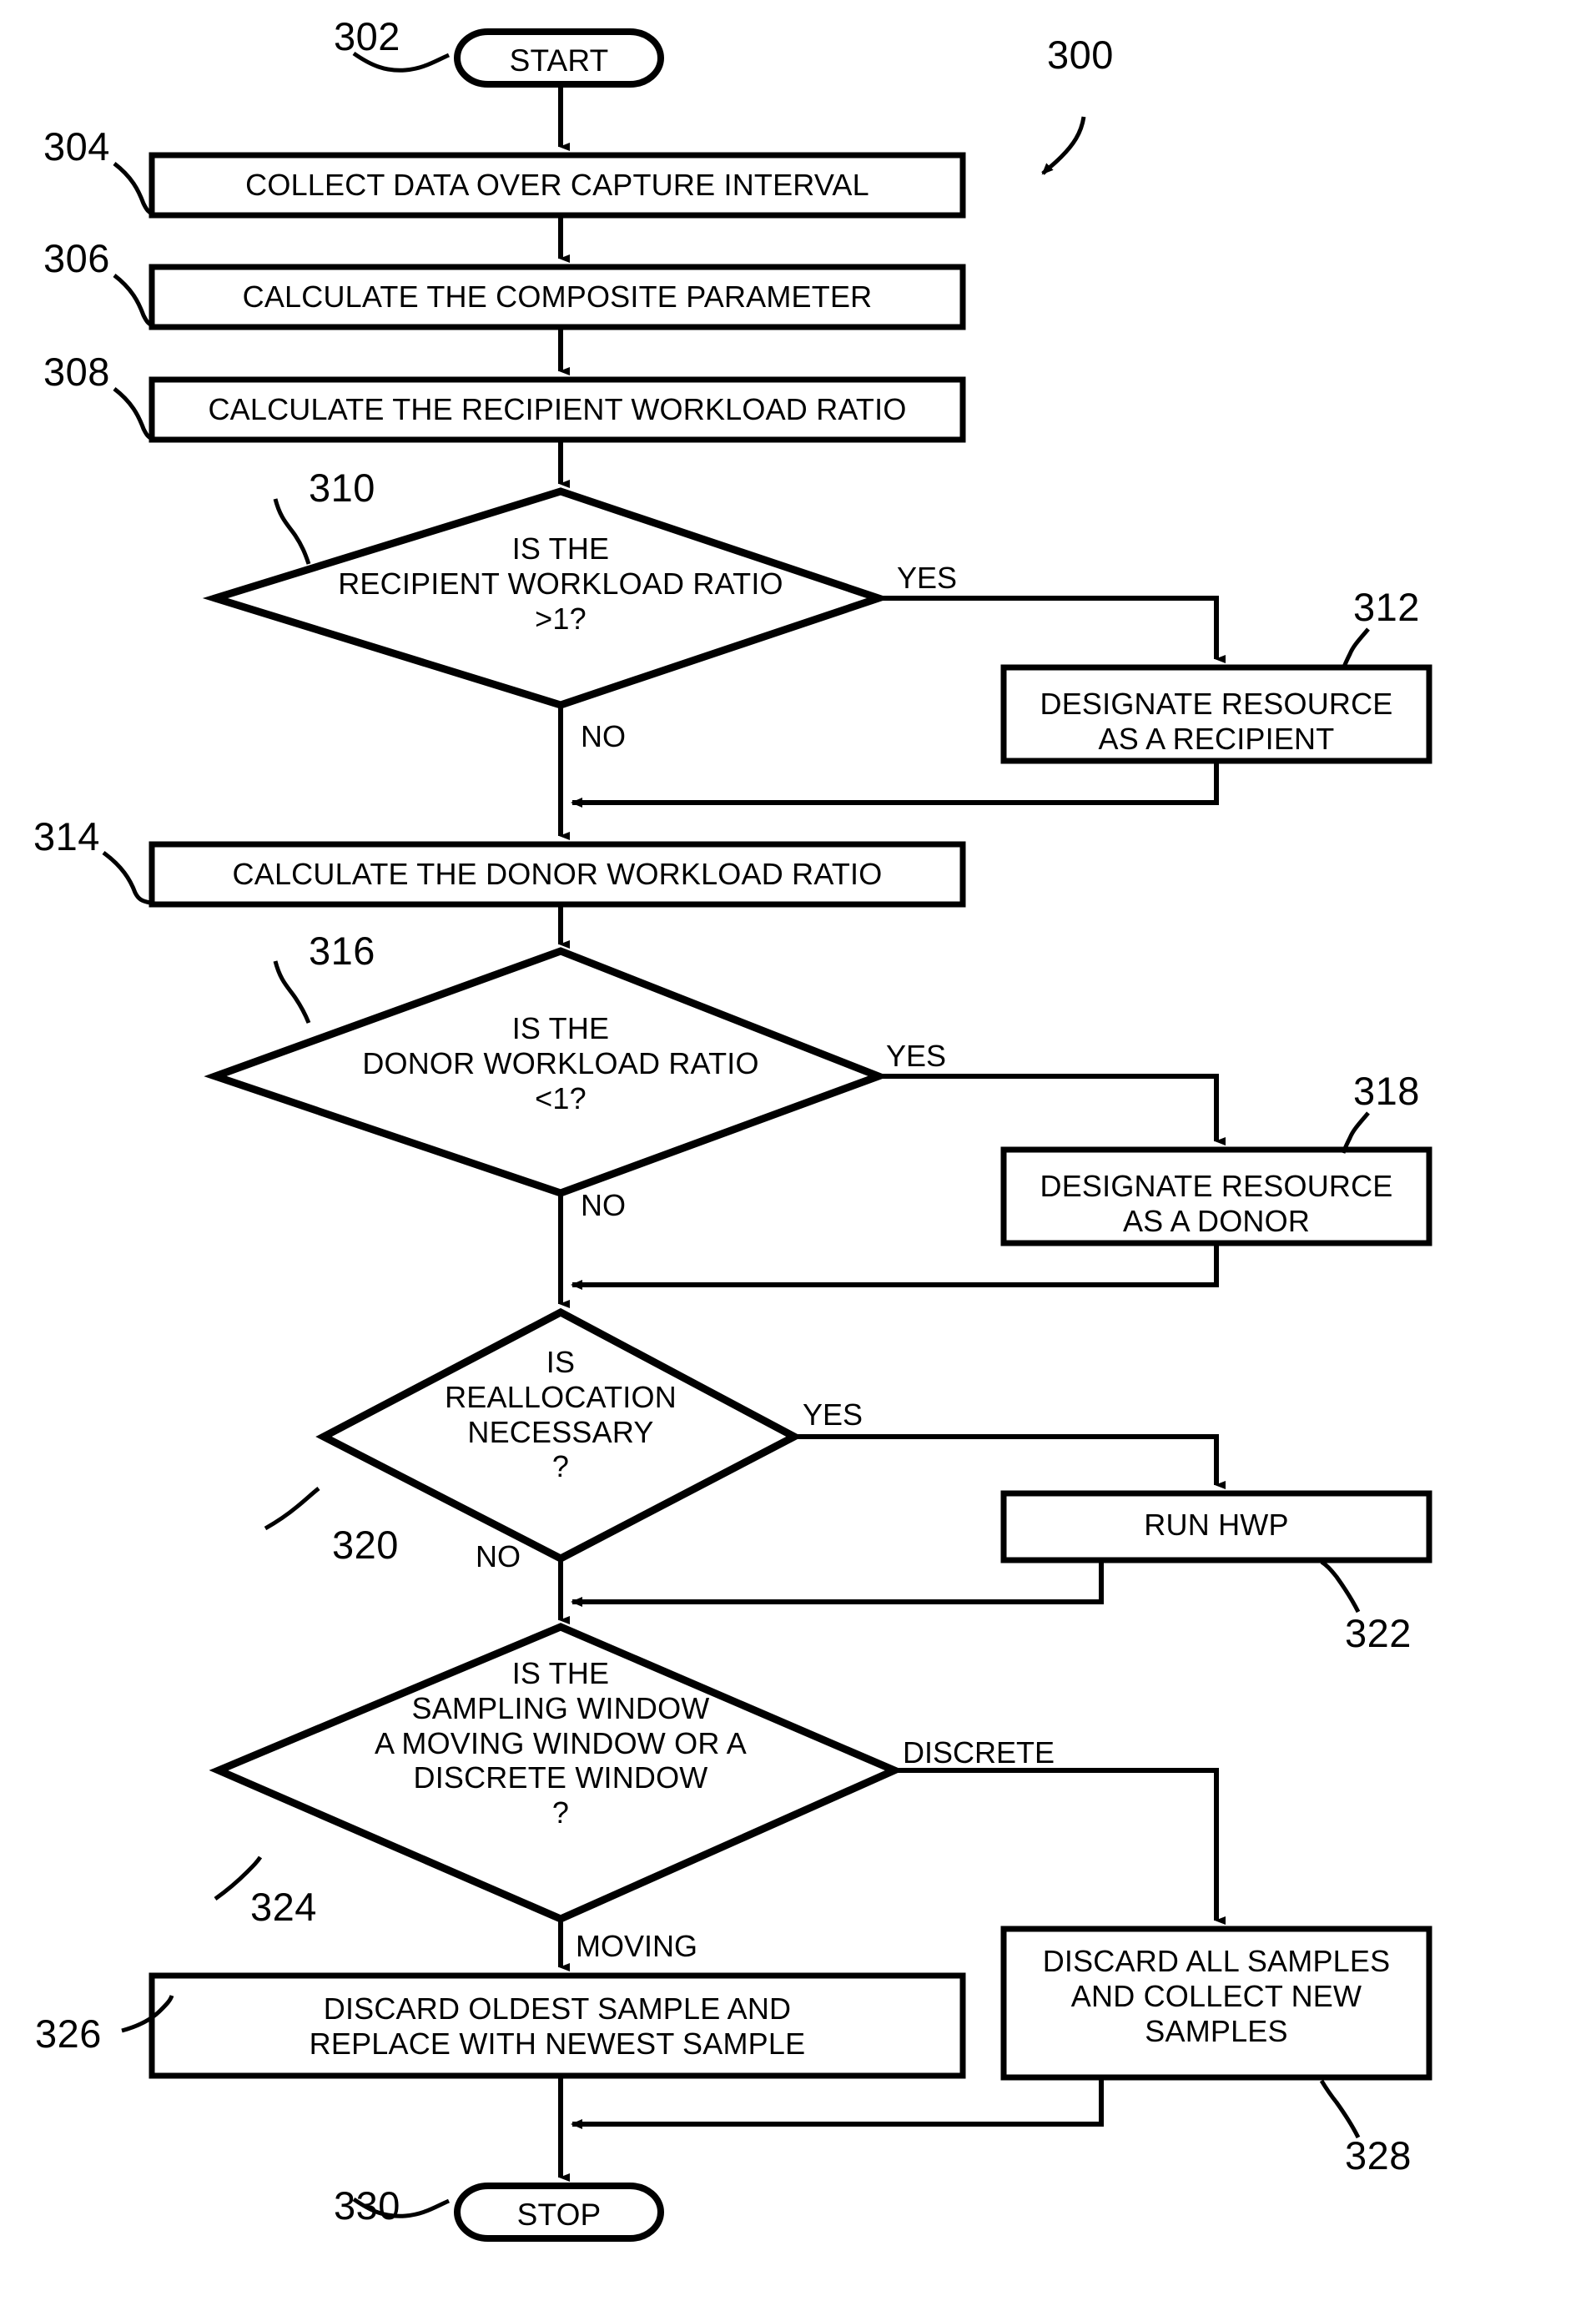 The height and width of the screenshot is (2311, 1596). What do you see at coordinates (1216, 1196) in the screenshot?
I see `shape-designate-donor` at bounding box center [1216, 1196].